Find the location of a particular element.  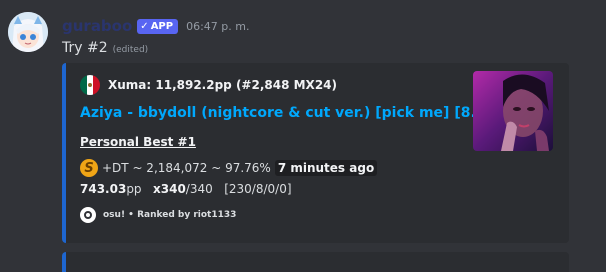

pp-value: 743.03 is located at coordinates (103, 189).